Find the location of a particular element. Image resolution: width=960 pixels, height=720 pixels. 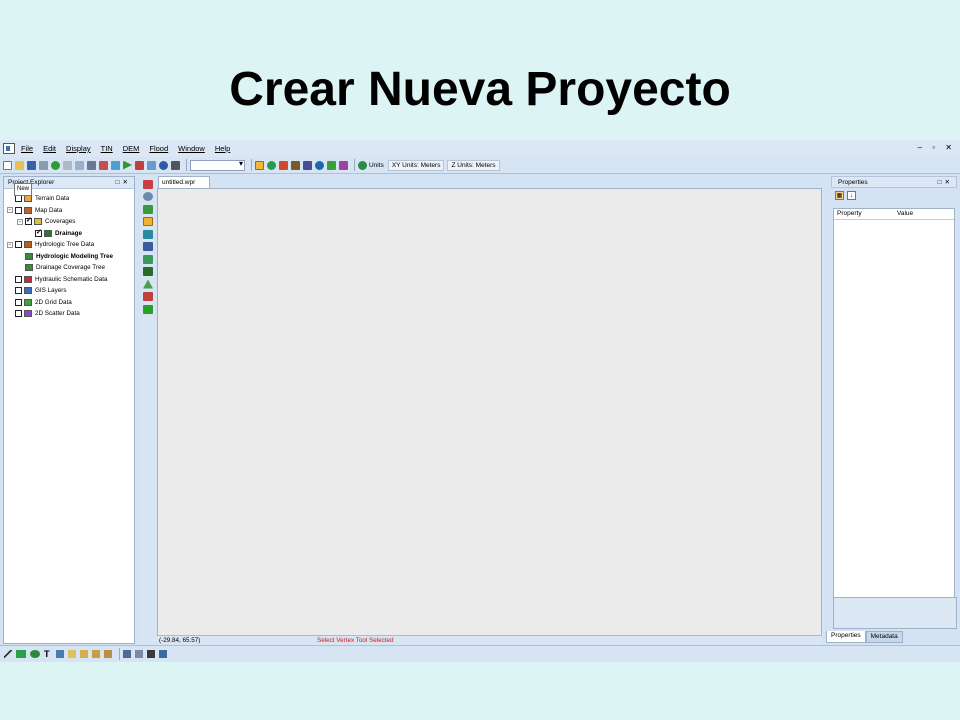

zoom-icon is located at coordinates (79, 165).